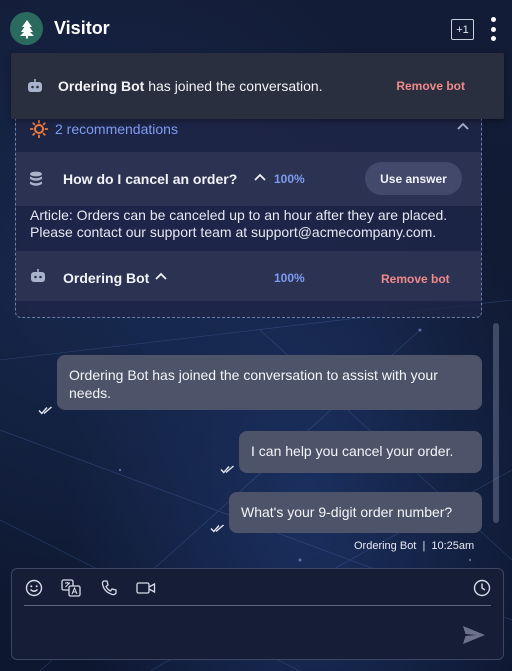 The height and width of the screenshot is (671, 512). I want to click on recommendations-count: 2 recommendations, so click(116, 129).